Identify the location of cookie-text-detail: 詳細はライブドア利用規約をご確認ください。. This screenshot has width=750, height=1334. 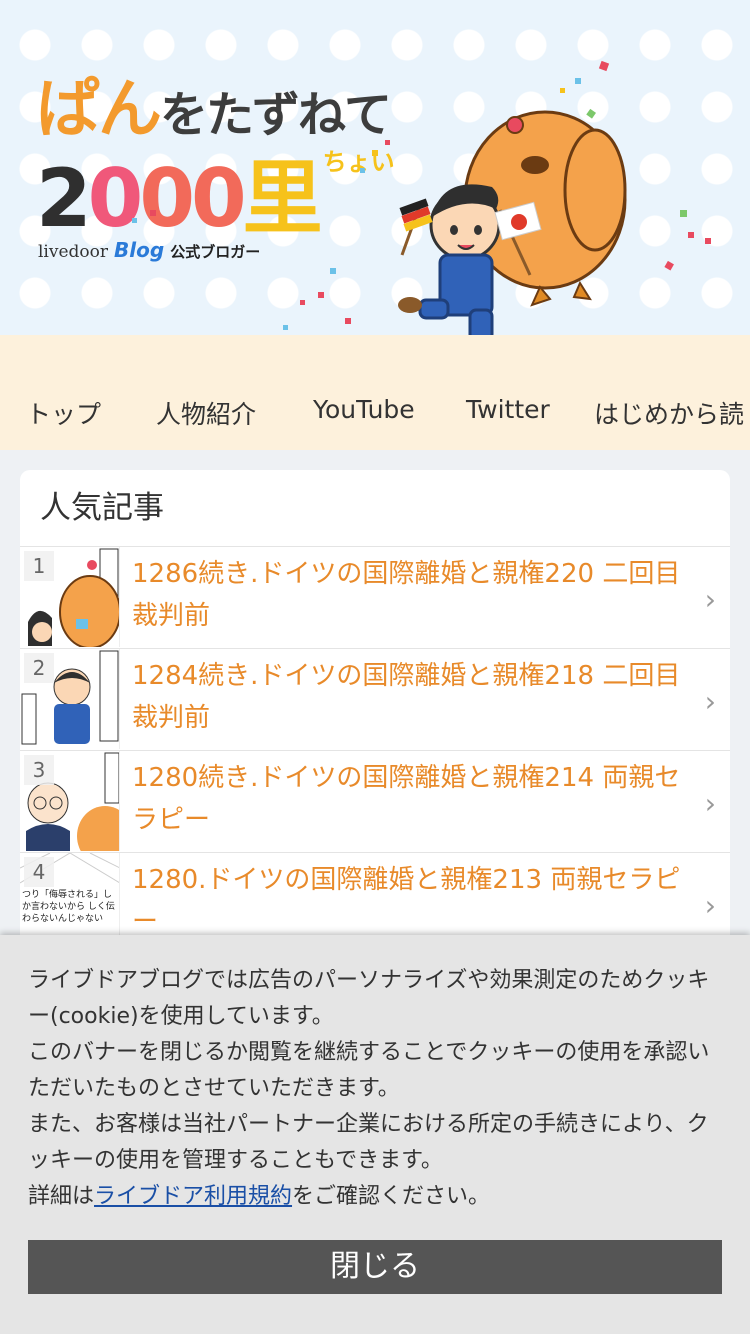
(378, 1197).